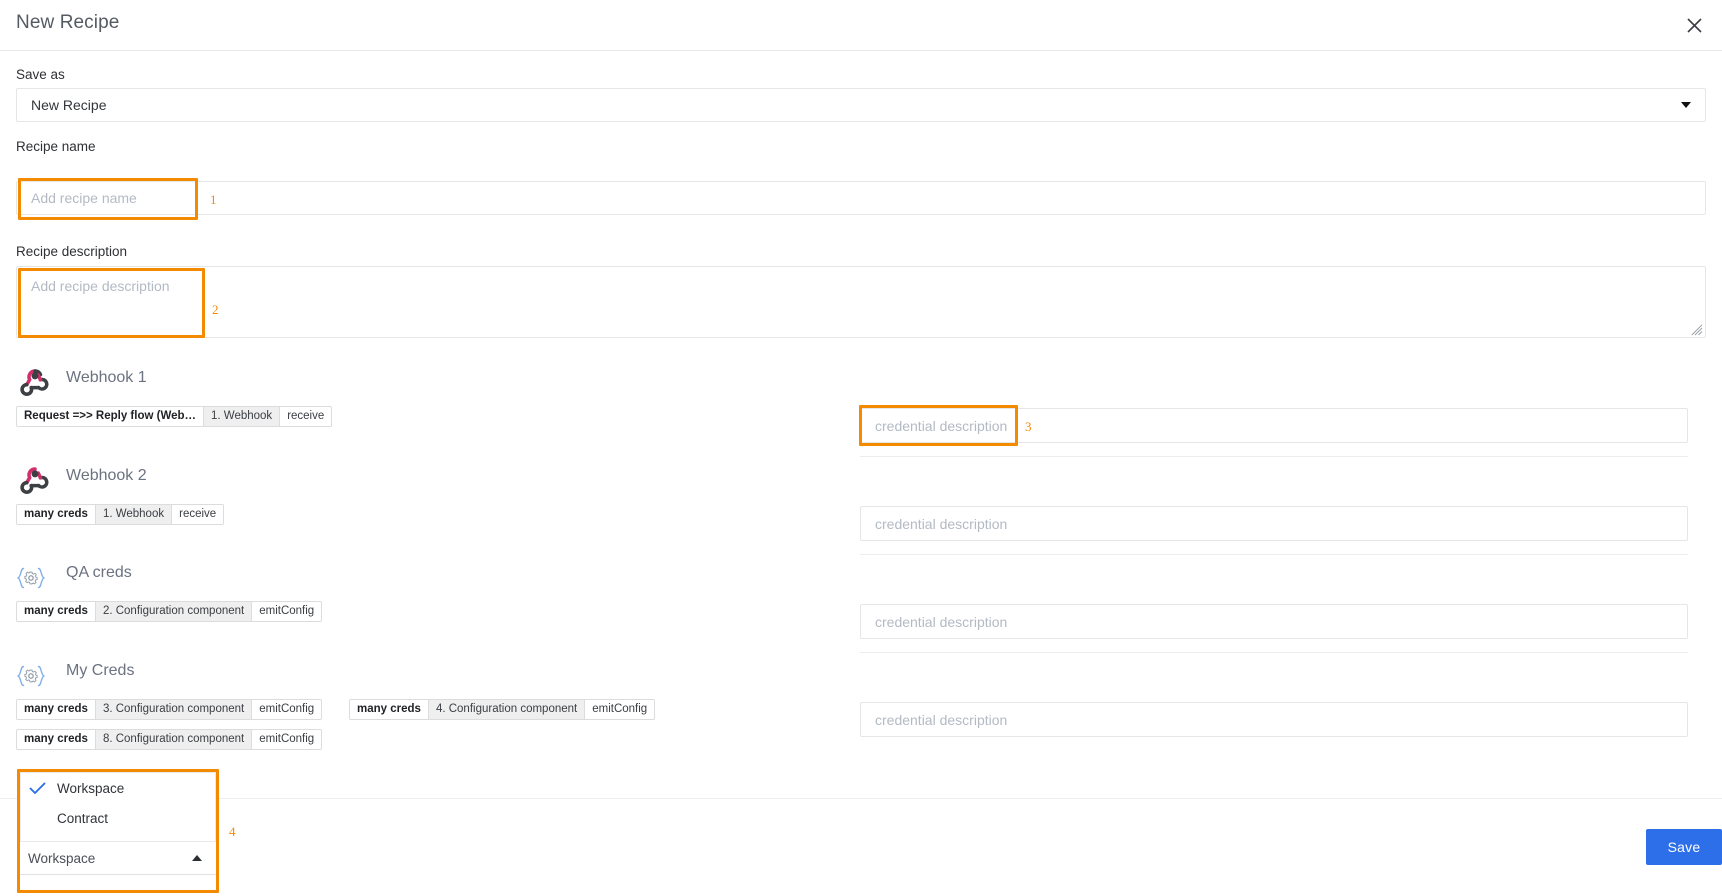 The width and height of the screenshot is (1722, 896). Describe the element at coordinates (173, 611) in the screenshot. I see `chip-step: 2. Configuration component` at that location.